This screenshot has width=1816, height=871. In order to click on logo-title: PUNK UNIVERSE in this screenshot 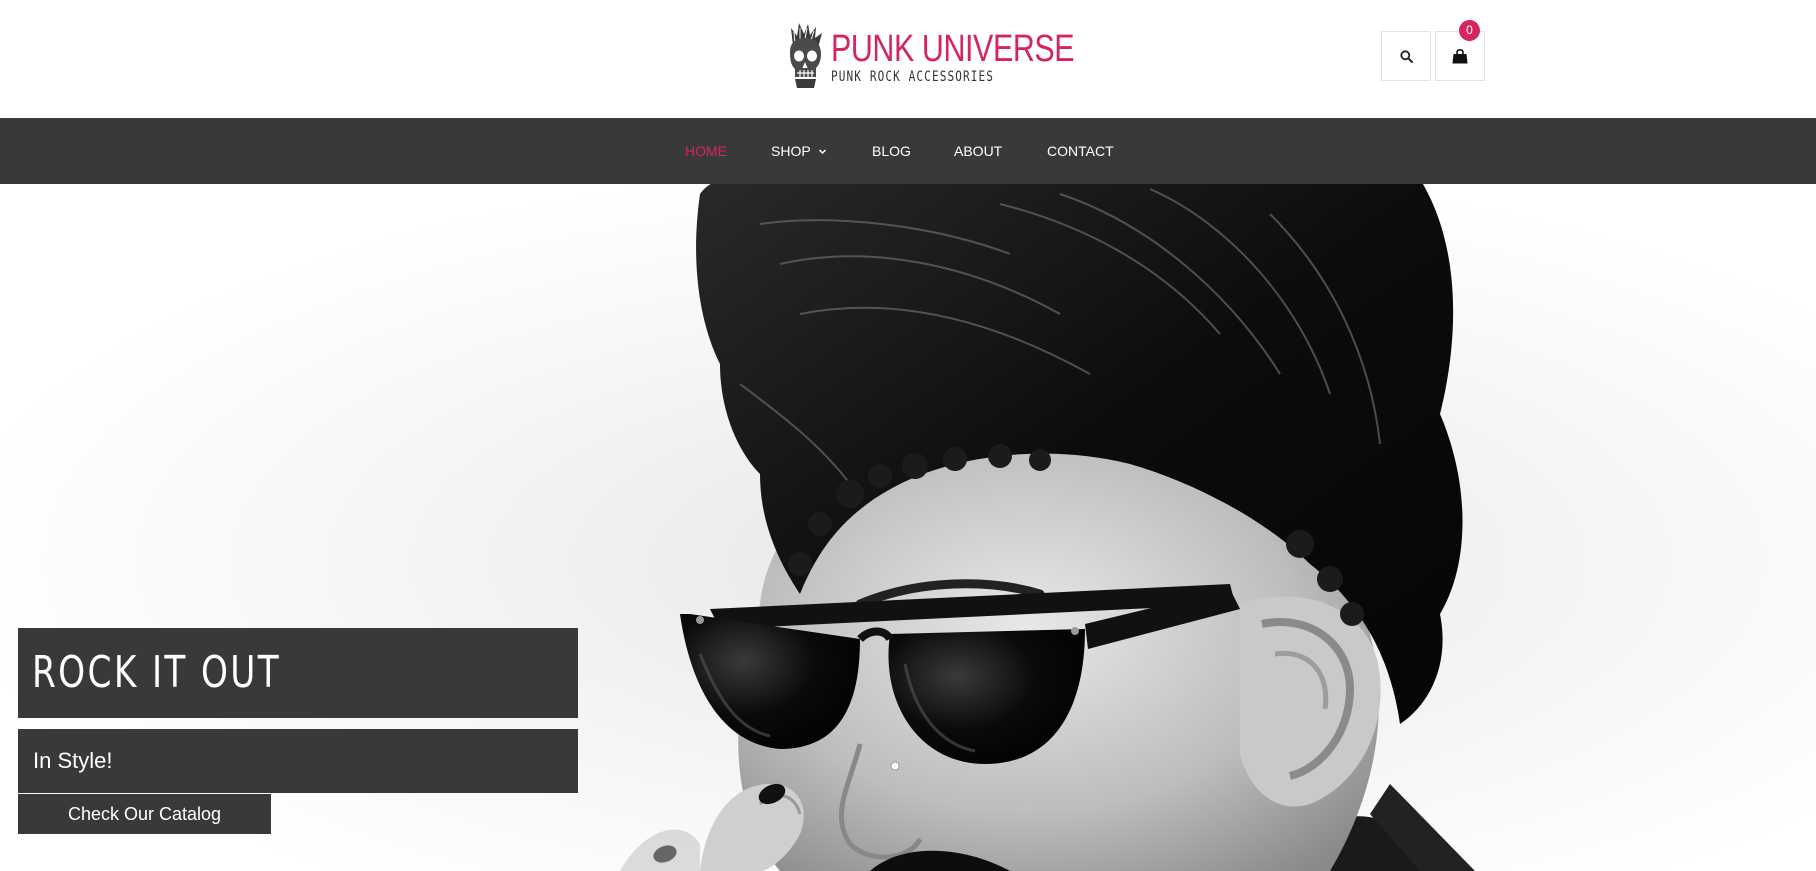, I will do `click(953, 48)`.